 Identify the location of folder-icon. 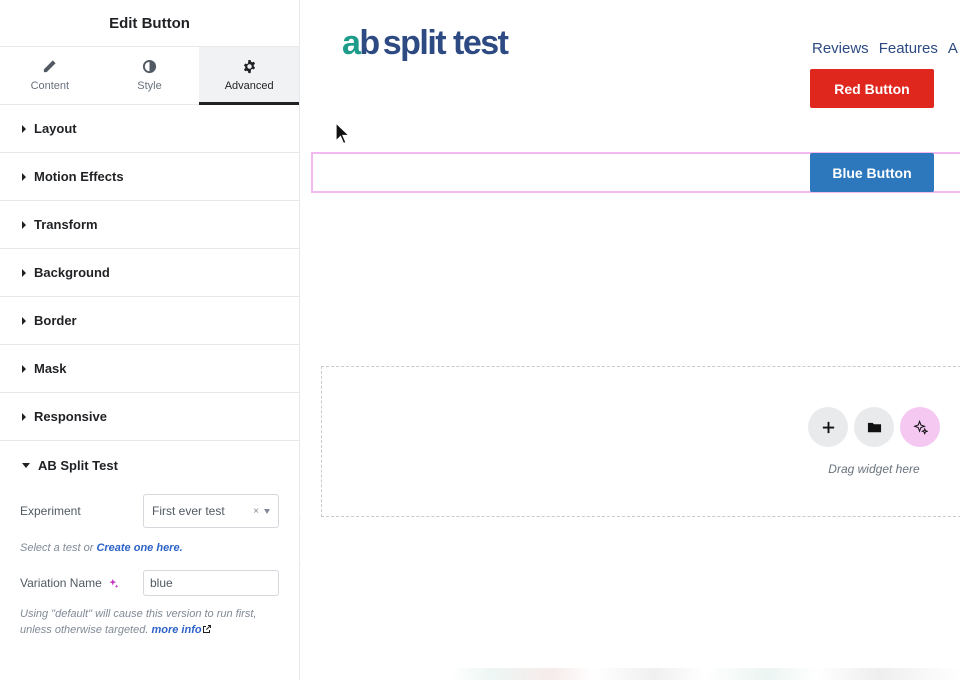
(874, 427).